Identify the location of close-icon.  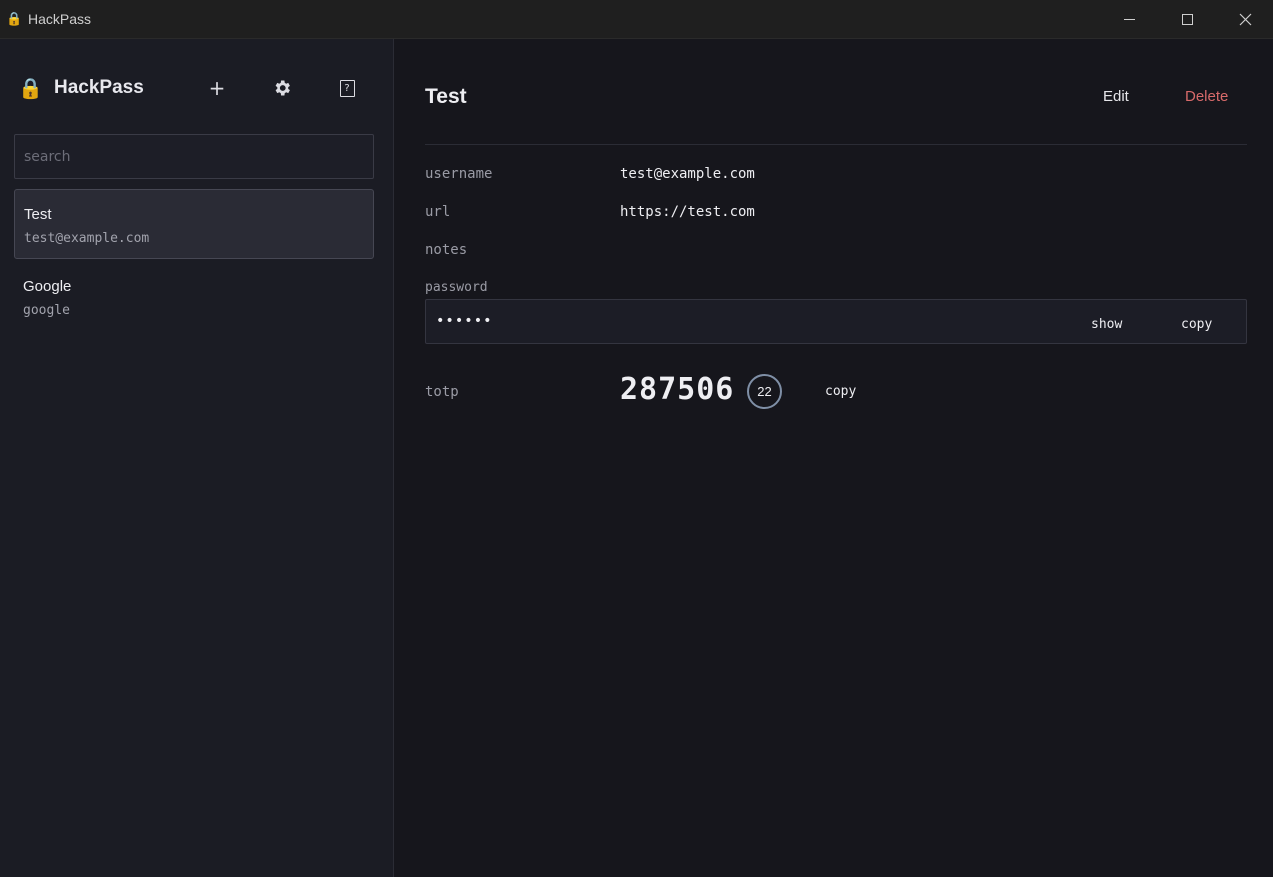
(1245, 19).